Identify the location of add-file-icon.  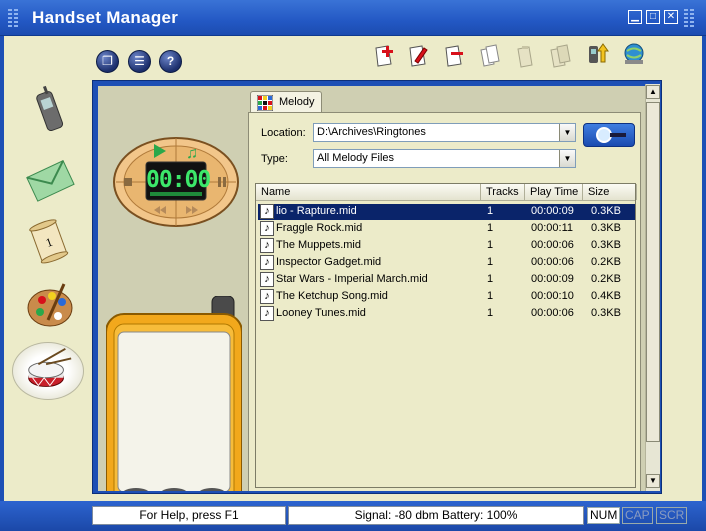
(384, 56).